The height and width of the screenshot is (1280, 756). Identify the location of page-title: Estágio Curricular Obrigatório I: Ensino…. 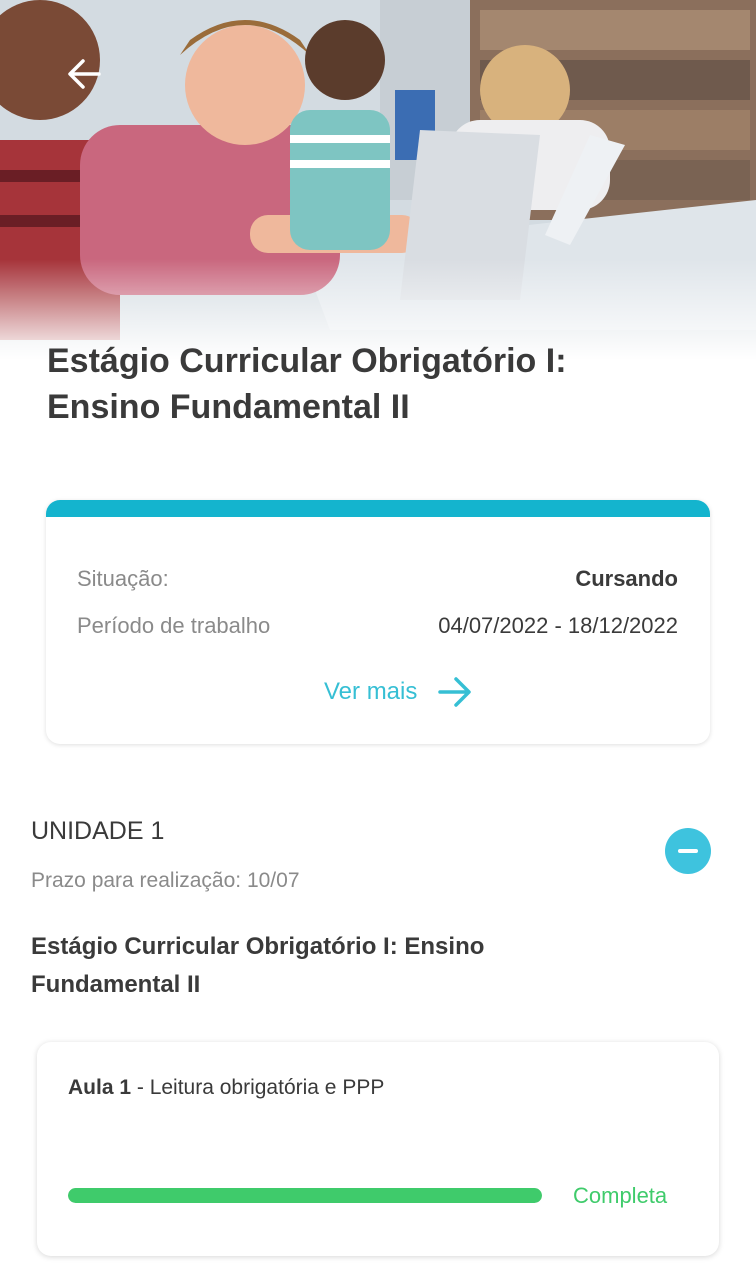
(367, 384).